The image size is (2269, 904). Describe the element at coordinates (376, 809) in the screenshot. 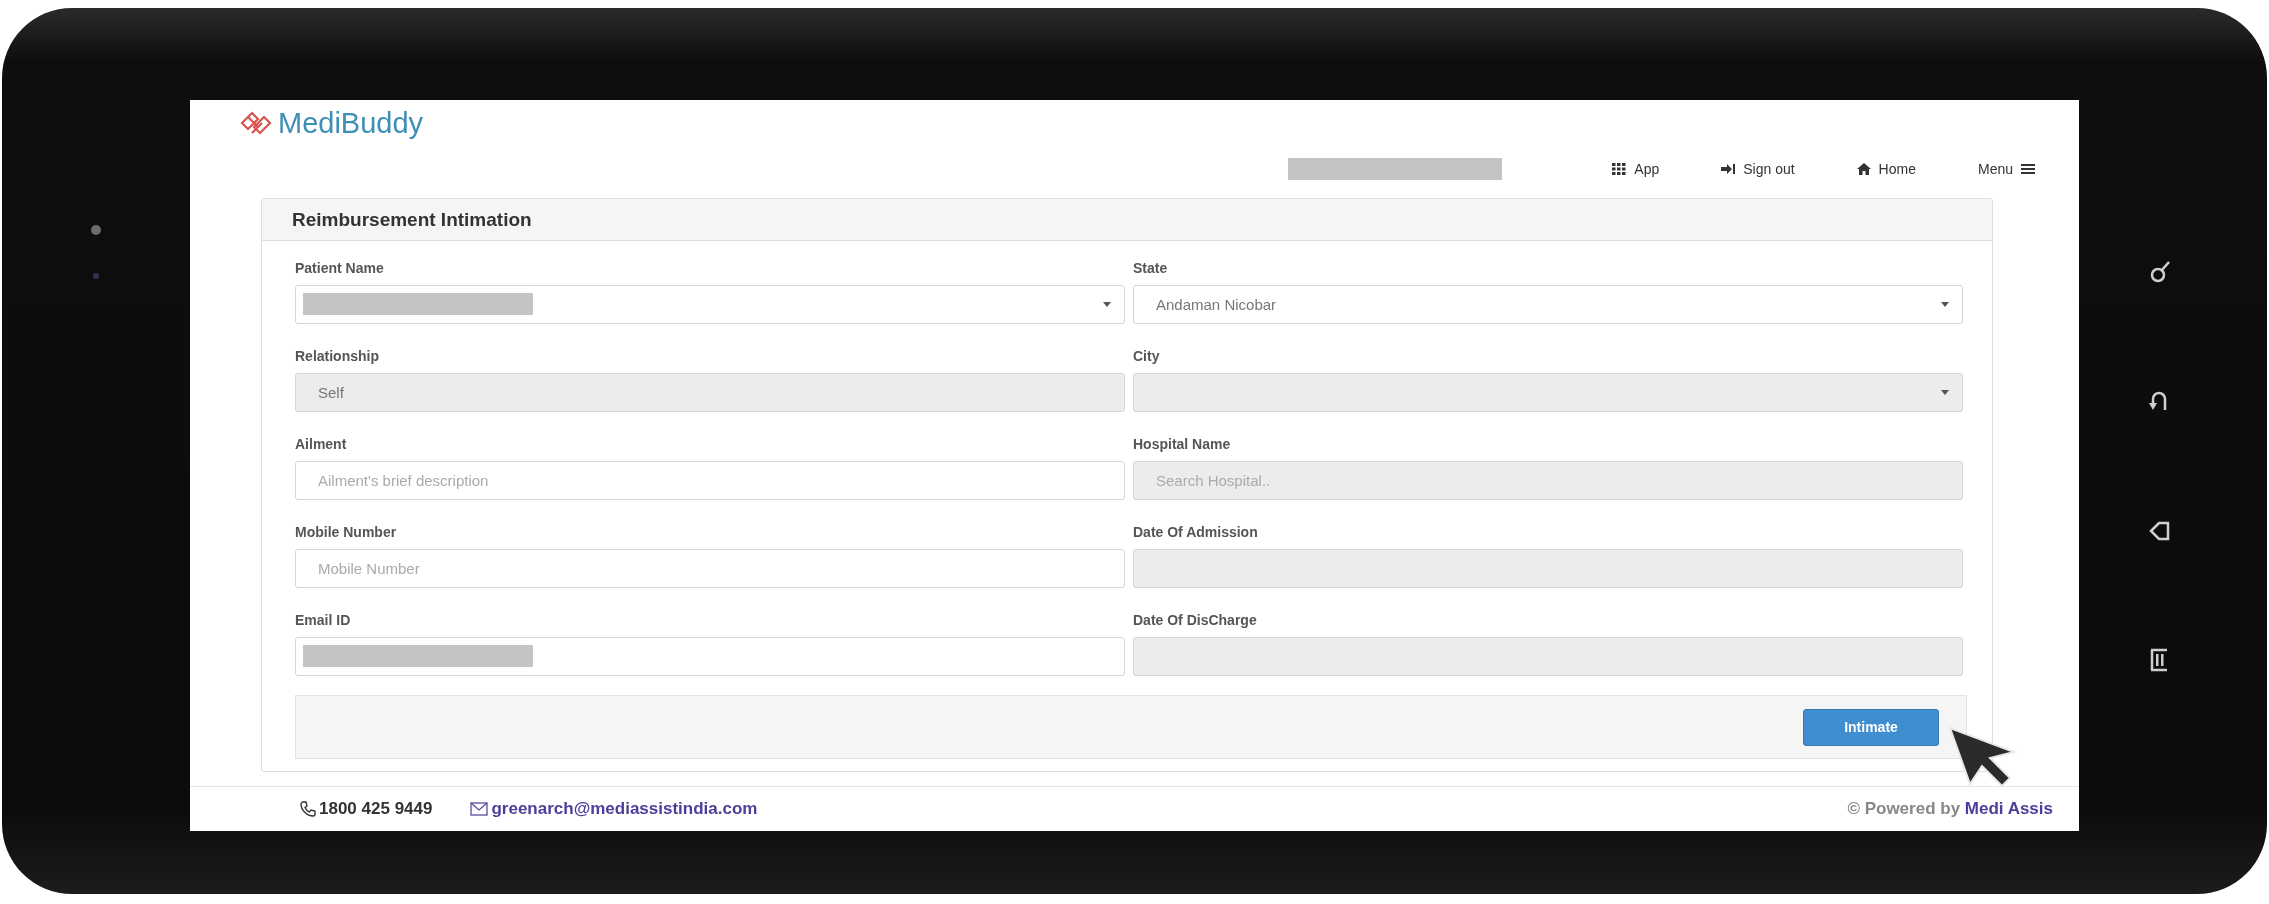

I see `phone-number: 1800 425 9449` at that location.